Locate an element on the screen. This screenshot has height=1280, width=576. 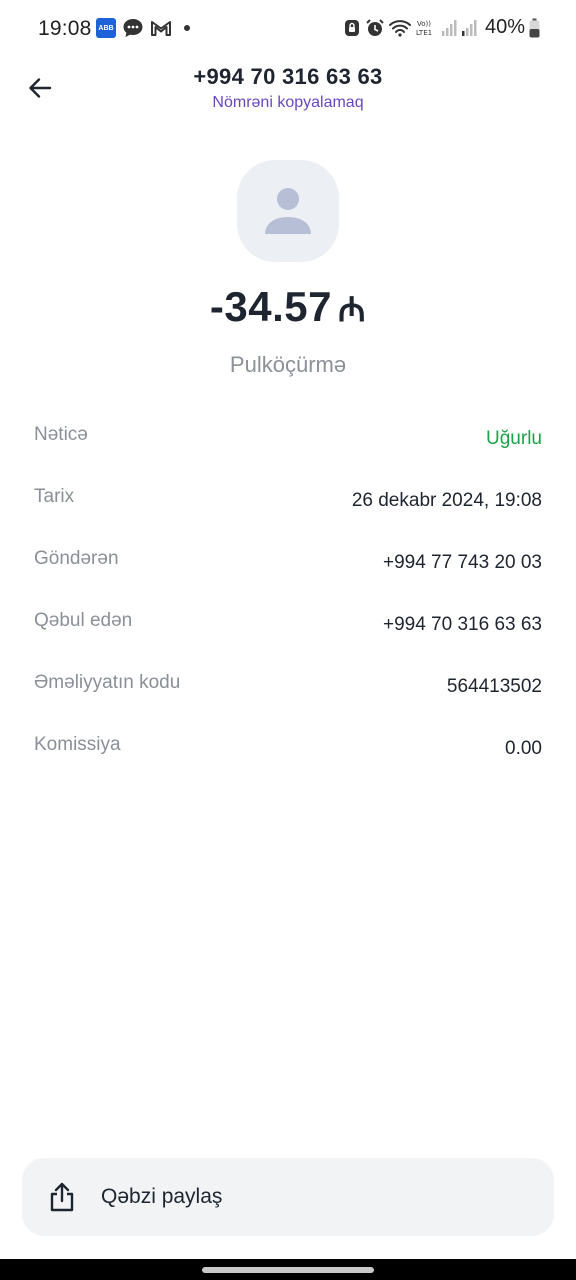
detail-label: Qəbul edən is located at coordinates (83, 620).